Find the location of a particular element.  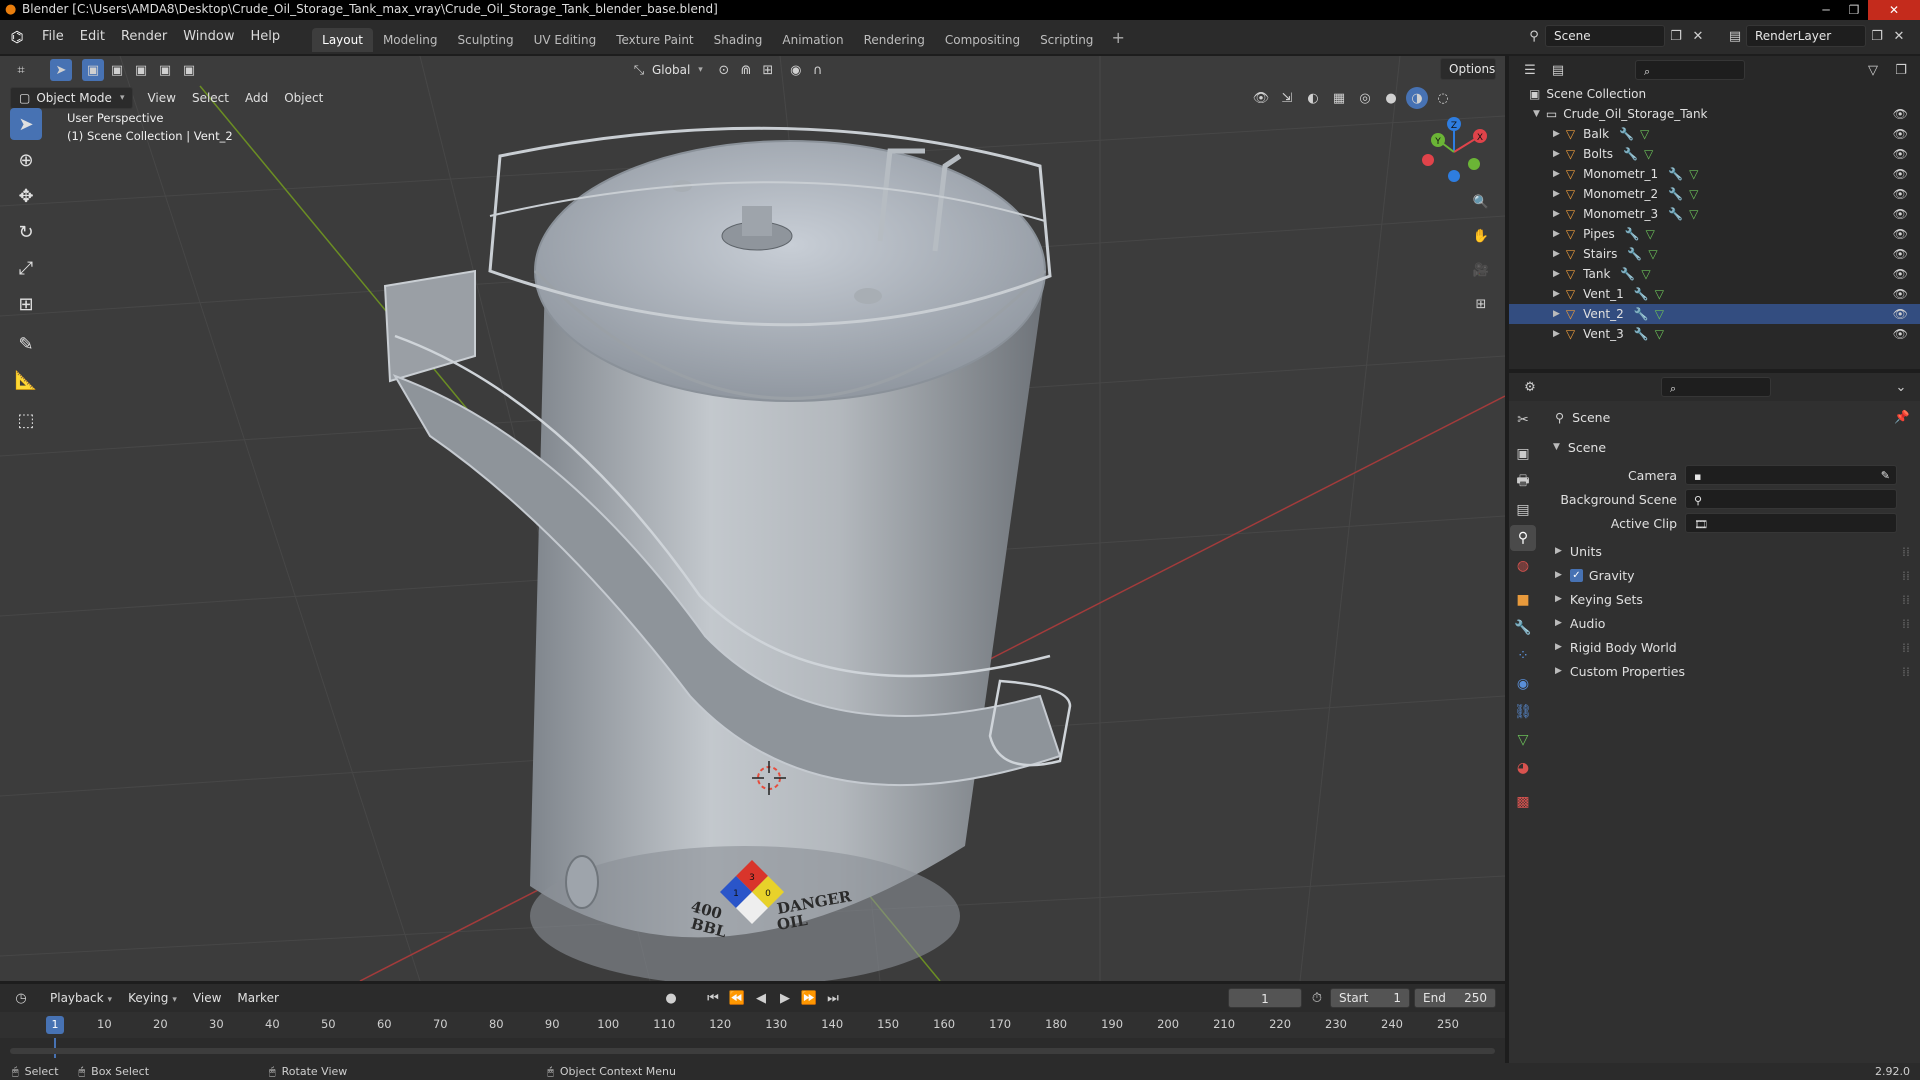

subpanel-gravity: ▶ ✓ Gravity ⁞⁞ is located at coordinates (1732, 575).